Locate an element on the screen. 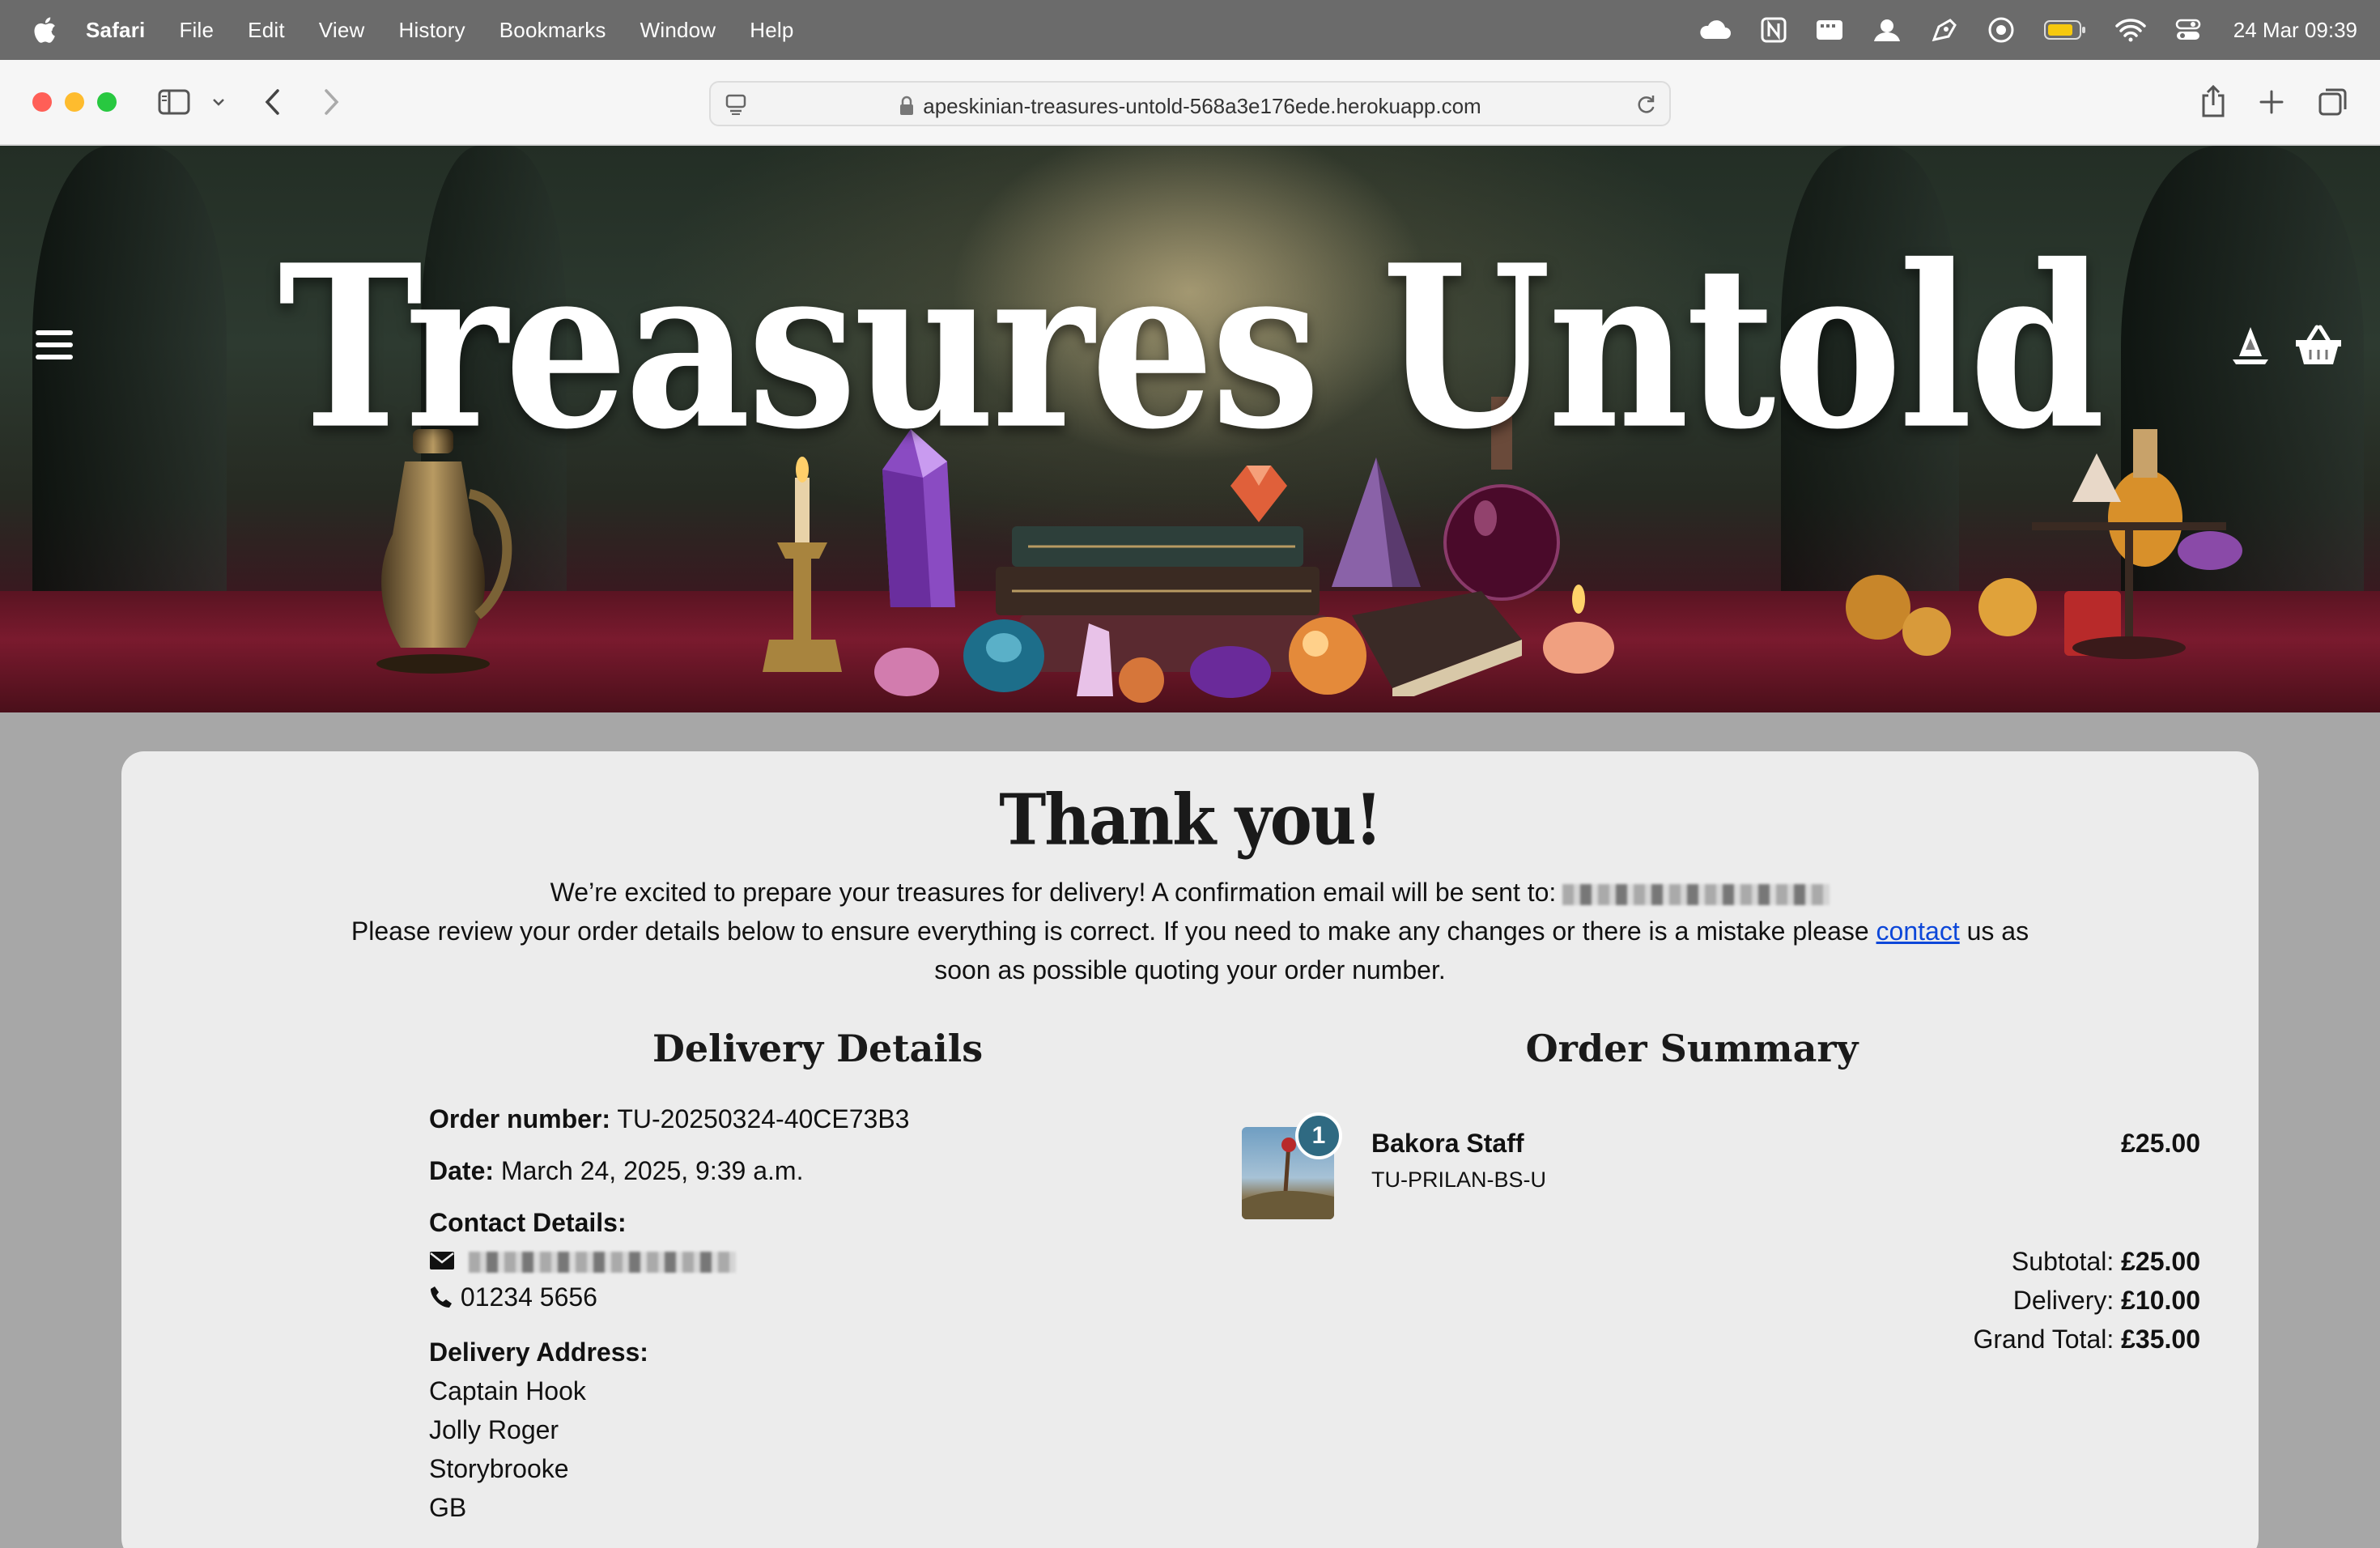  delivery-address-heading: Delivery Address: is located at coordinates (538, 1352).